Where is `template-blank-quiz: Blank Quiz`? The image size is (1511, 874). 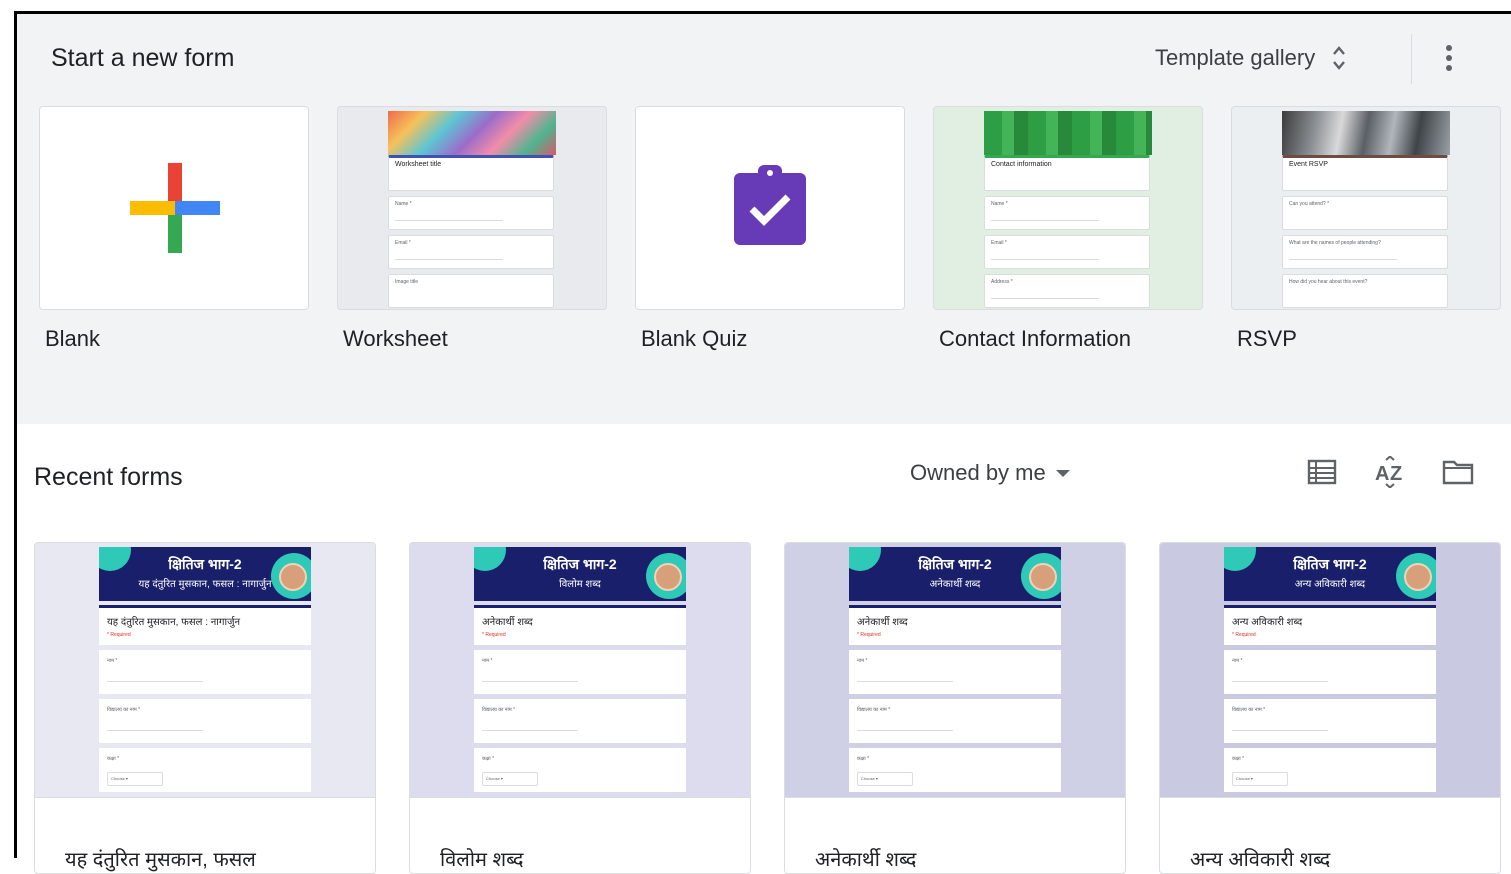 template-blank-quiz: Blank Quiz is located at coordinates (770, 228).